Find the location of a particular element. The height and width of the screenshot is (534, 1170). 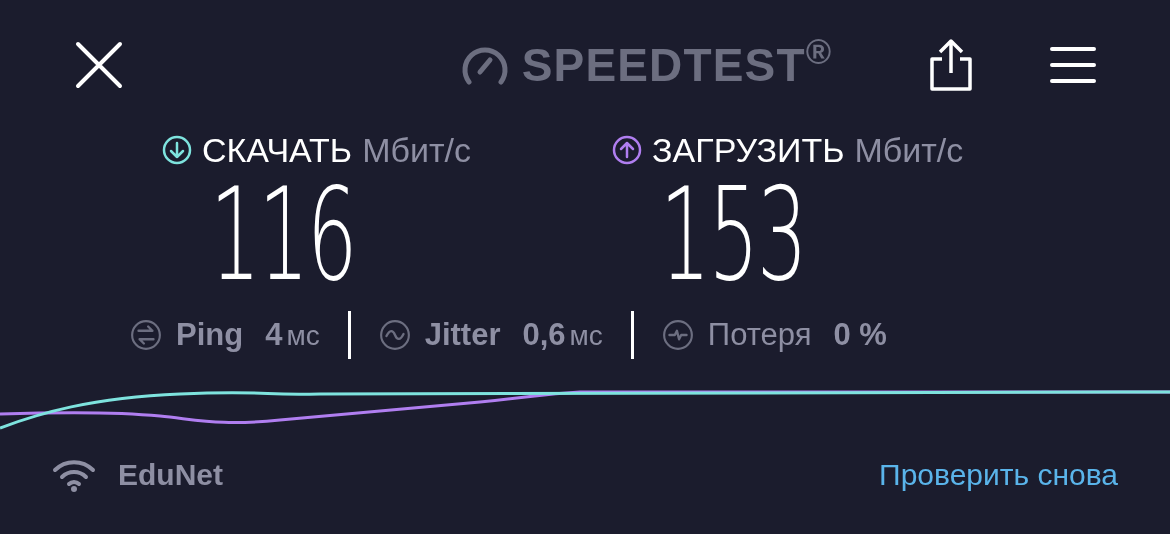

stat-value: 4 is located at coordinates (274, 334).